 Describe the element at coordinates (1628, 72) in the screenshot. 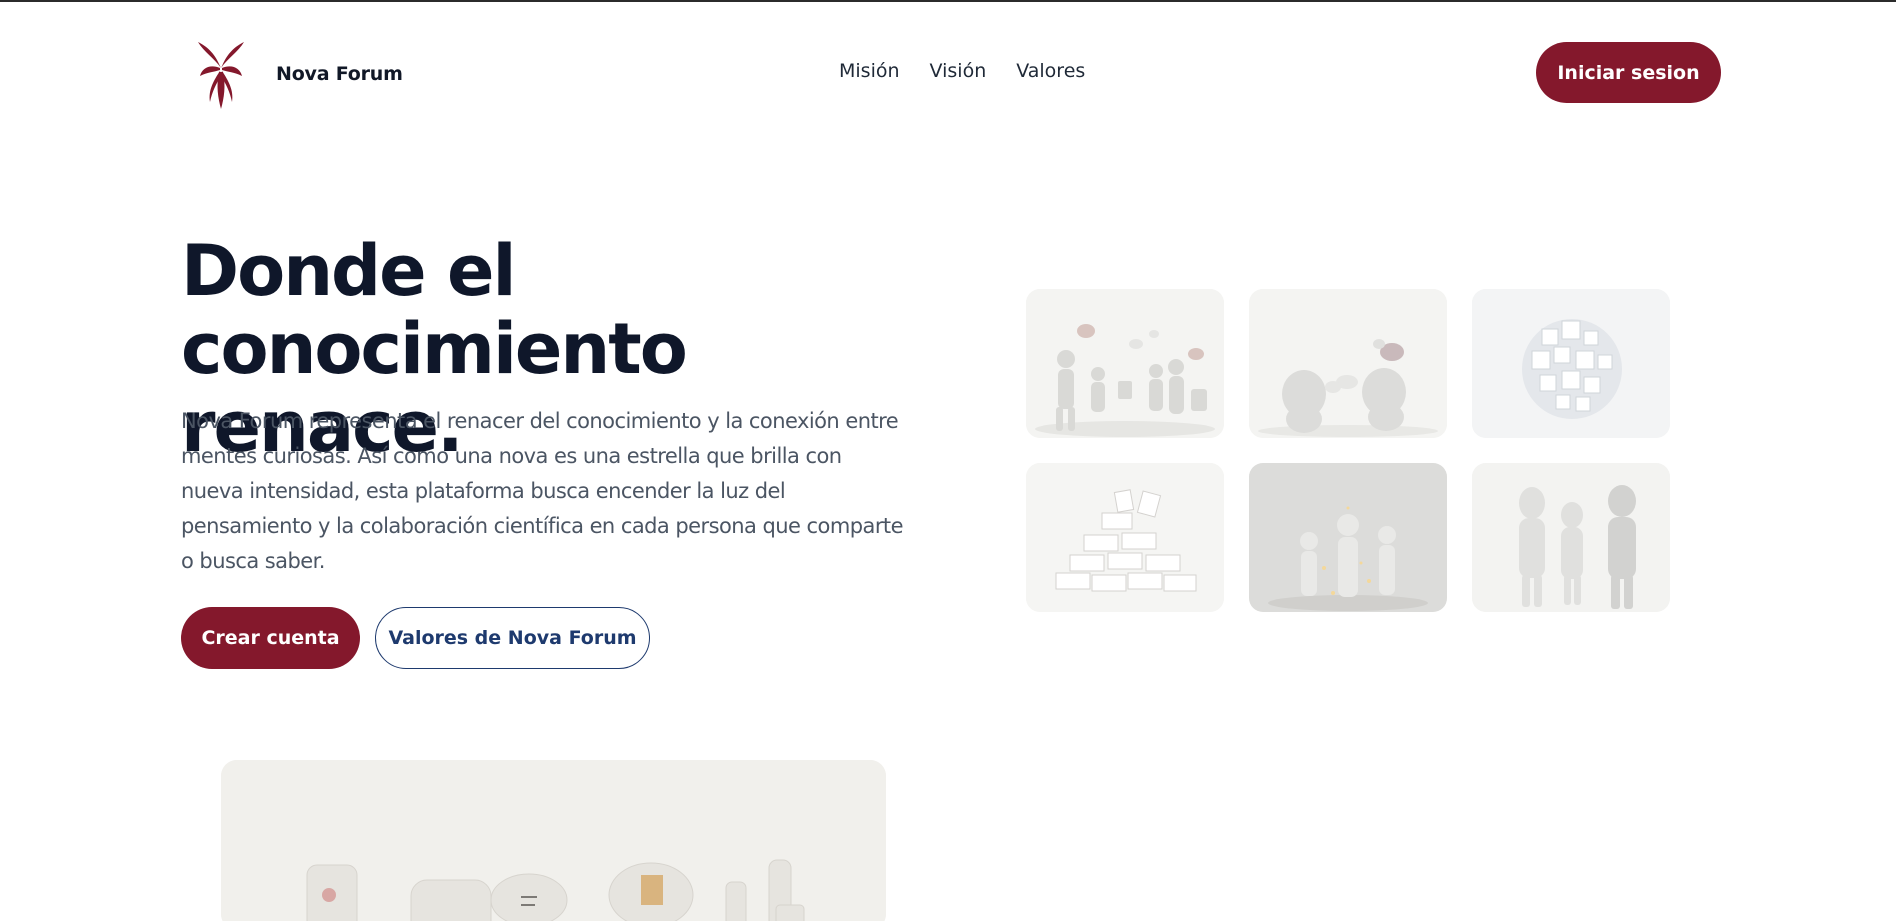

I see `login-button: Iniciar sesion` at that location.